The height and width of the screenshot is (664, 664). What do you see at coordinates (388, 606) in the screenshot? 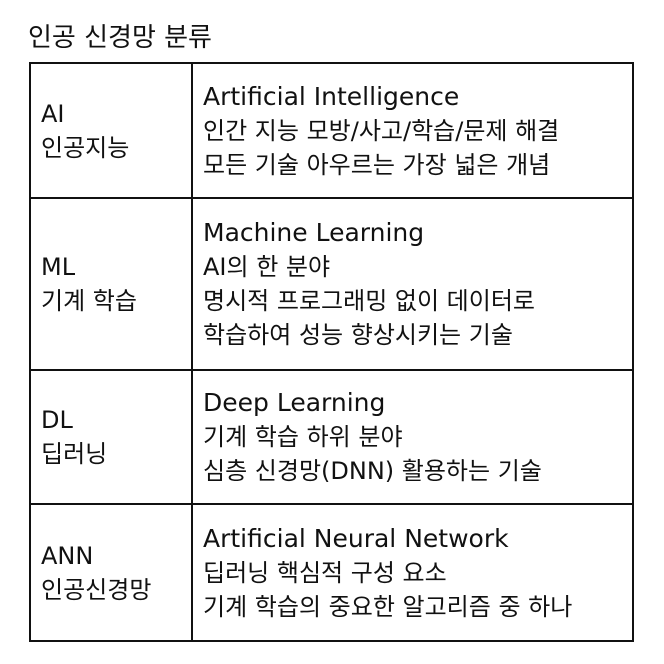
I see `desc-line: 기계 학습의 중요한 알고리즘 중 하나` at bounding box center [388, 606].